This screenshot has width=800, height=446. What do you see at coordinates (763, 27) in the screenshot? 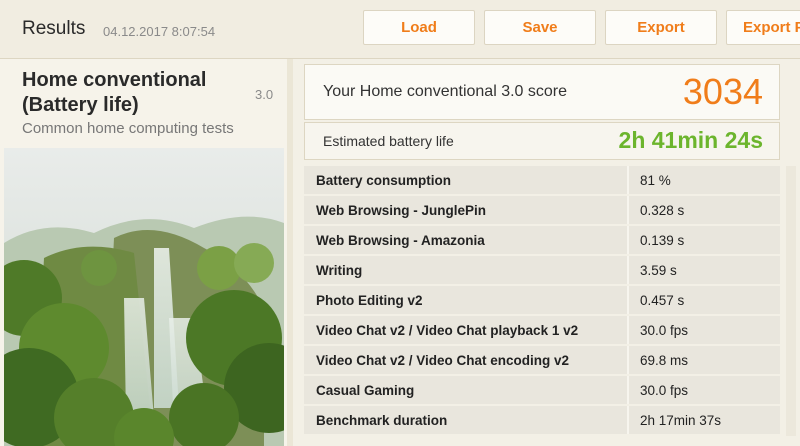
I see `export-pdf-button: Export PDF` at bounding box center [763, 27].